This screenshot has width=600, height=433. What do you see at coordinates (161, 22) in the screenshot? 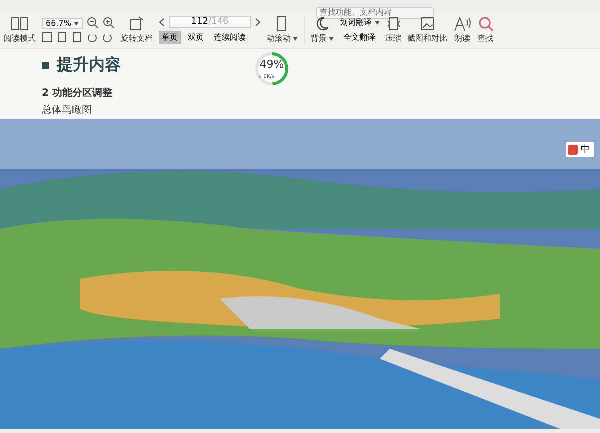
I see `previous-page-icon` at bounding box center [161, 22].